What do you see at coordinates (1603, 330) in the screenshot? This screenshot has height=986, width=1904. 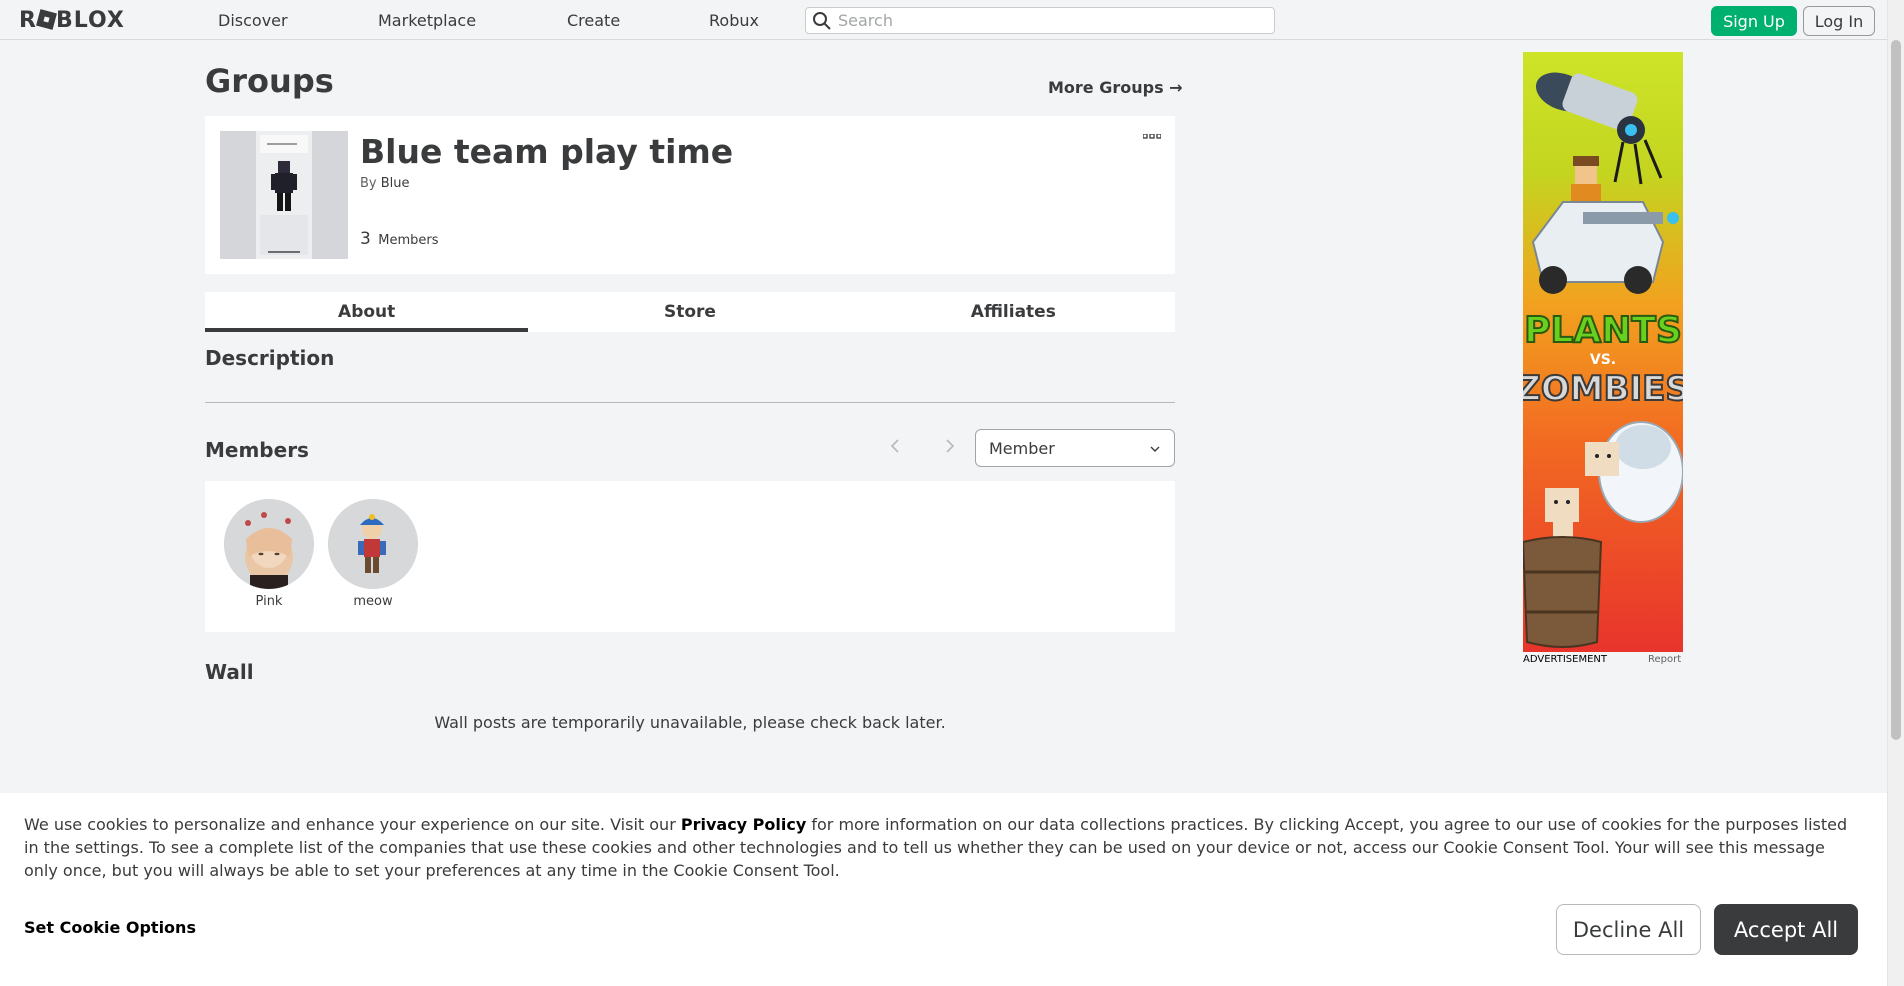 I see `ad-headline-top: PLANTS` at bounding box center [1603, 330].